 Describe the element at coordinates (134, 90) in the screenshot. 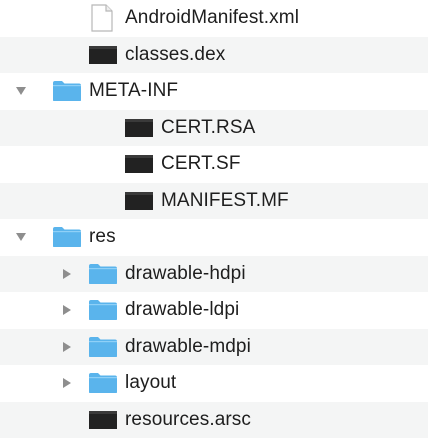

I see `tree-row-label: META-INF` at that location.